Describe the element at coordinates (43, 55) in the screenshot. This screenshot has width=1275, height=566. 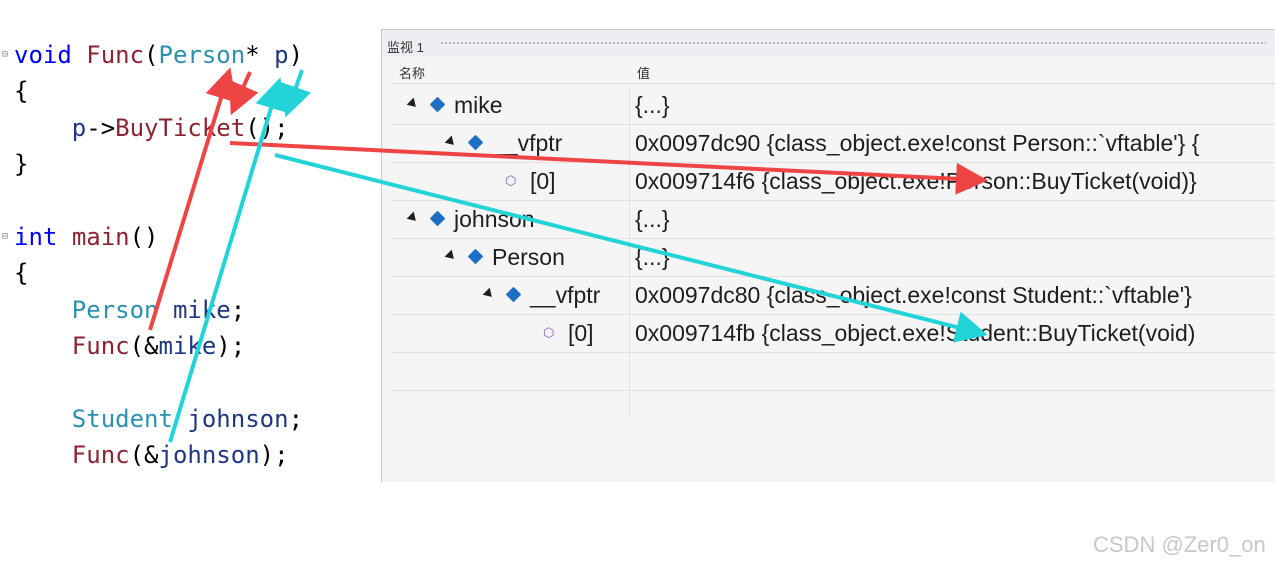
I see `code-token: void` at that location.